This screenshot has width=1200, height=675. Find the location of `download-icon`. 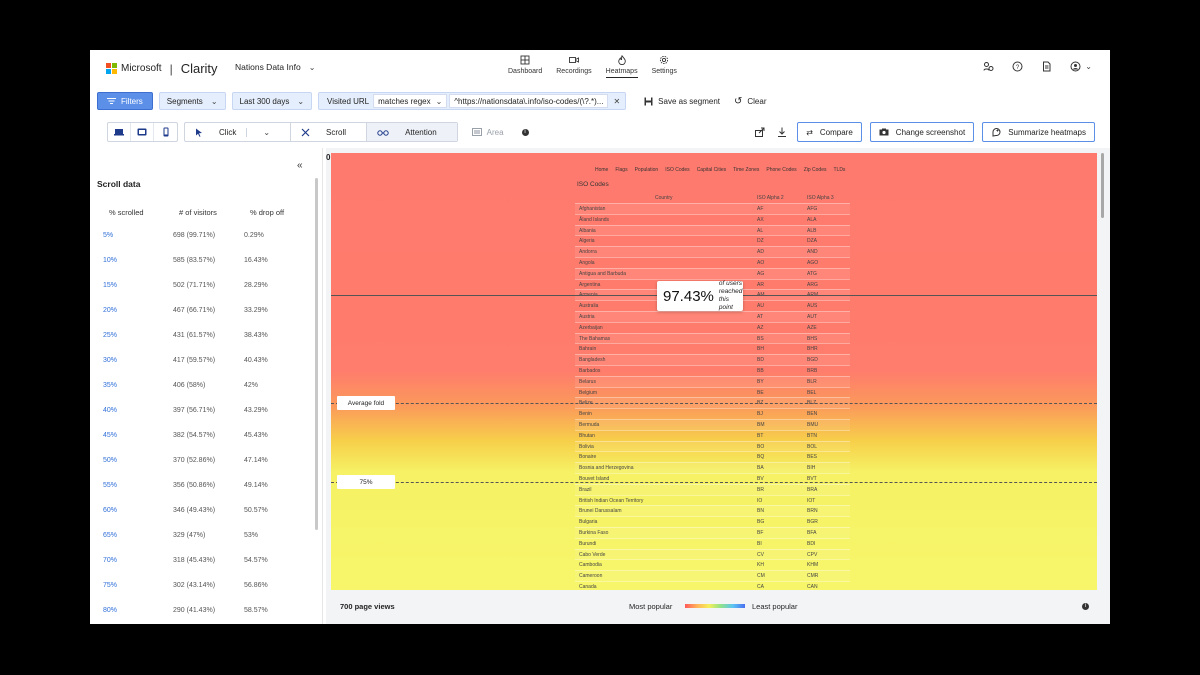

download-icon is located at coordinates (782, 132).